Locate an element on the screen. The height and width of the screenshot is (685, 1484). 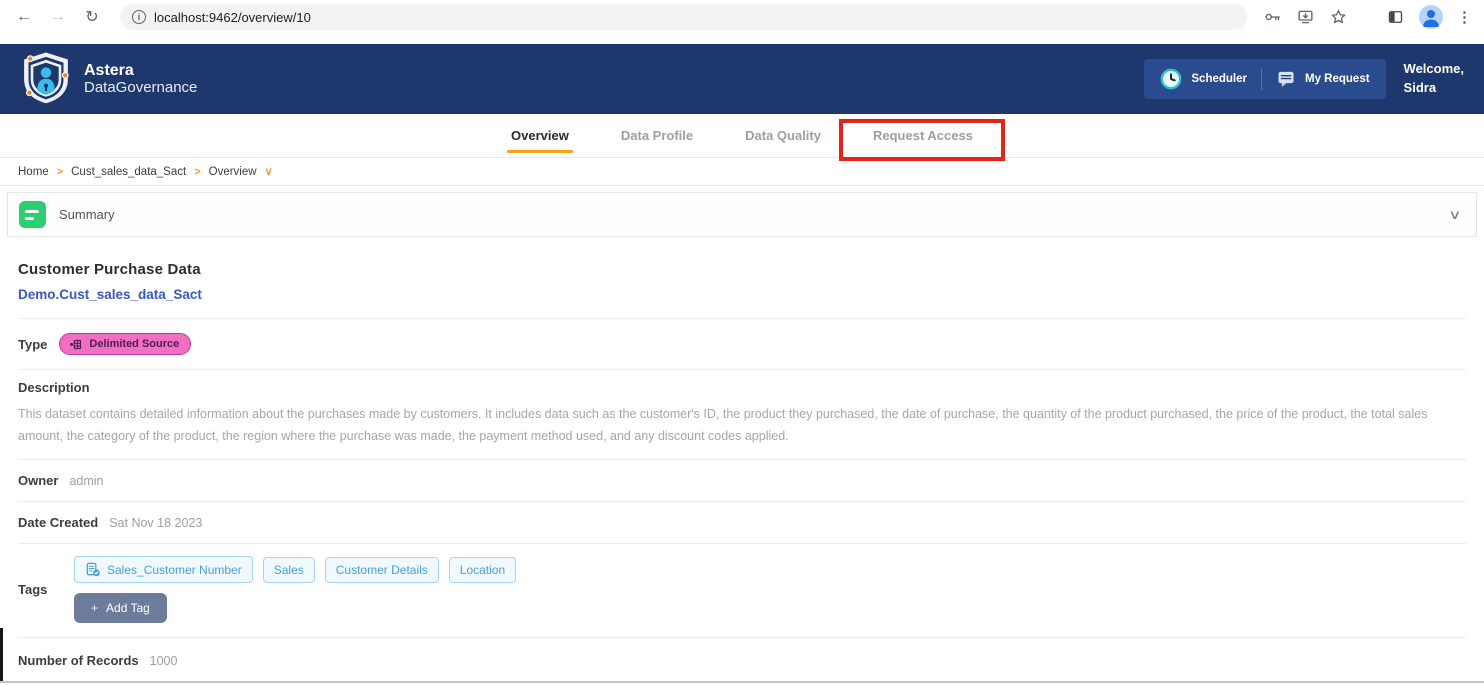
brand-logo: Astera DataGovernance is located at coordinates (107, 79).